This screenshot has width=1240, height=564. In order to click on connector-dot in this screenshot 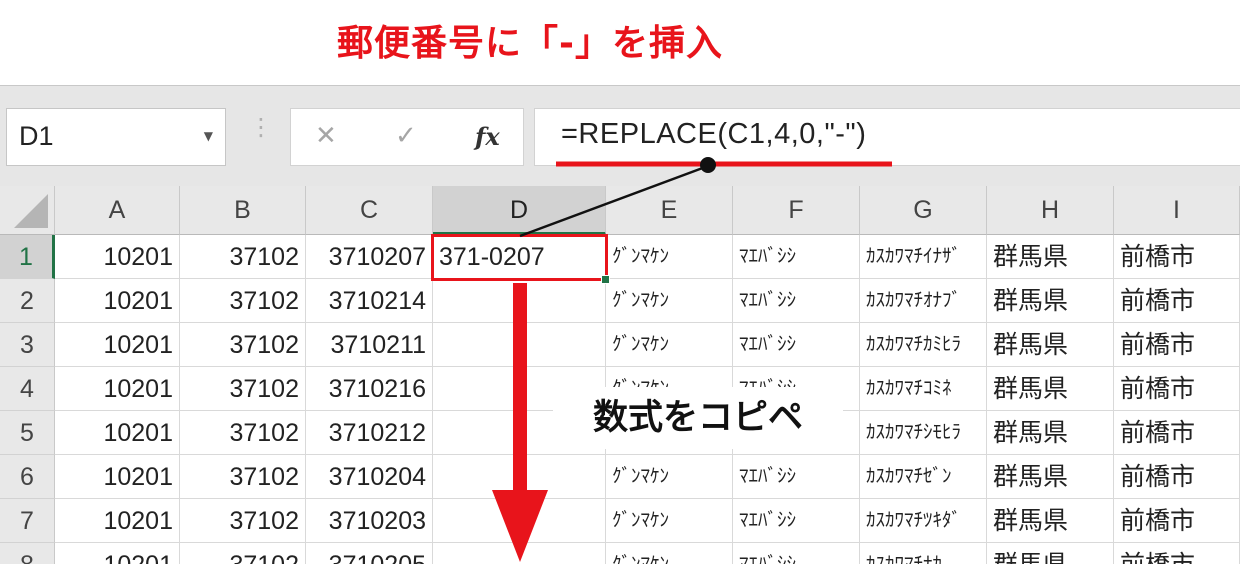, I will do `click(708, 165)`.